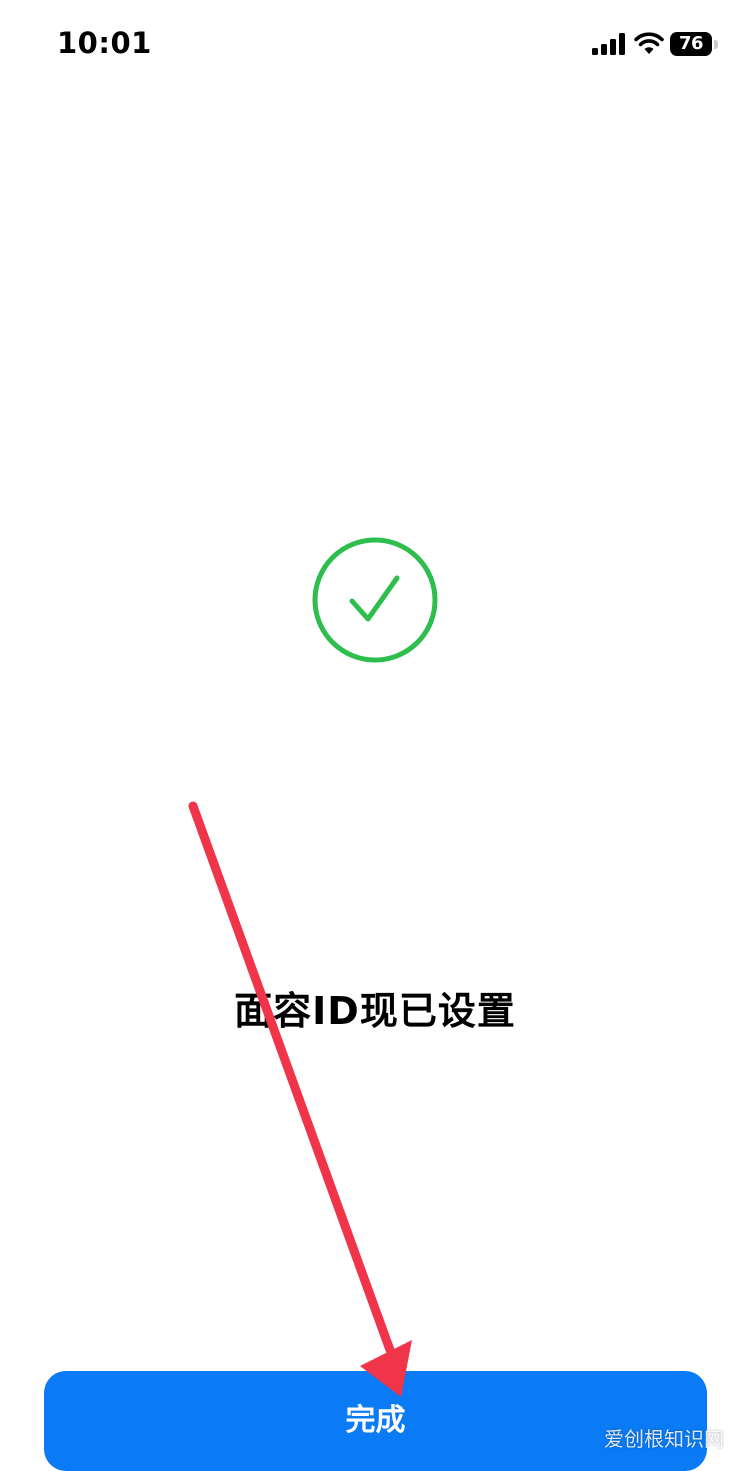 The height and width of the screenshot is (1471, 750). What do you see at coordinates (691, 44) in the screenshot?
I see `battery-level: 76` at bounding box center [691, 44].